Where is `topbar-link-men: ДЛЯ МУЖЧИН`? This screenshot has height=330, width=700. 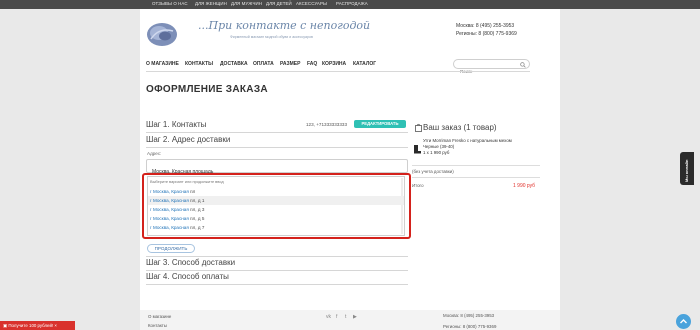 topbar-link-men: ДЛЯ МУЖЧИН is located at coordinates (246, 3).